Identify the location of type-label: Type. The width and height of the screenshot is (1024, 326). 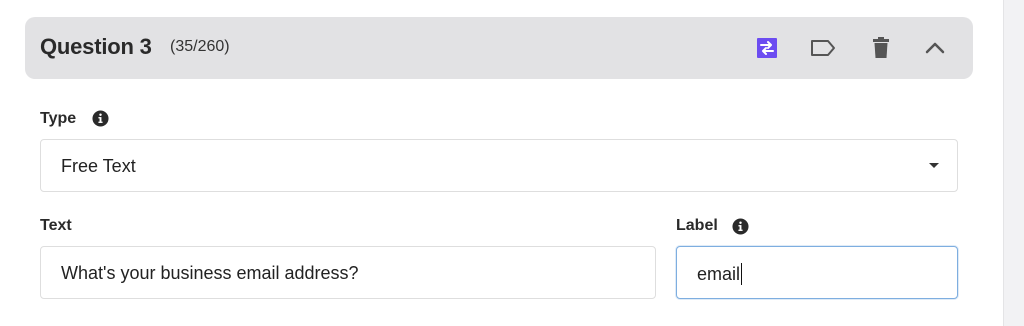
(58, 118).